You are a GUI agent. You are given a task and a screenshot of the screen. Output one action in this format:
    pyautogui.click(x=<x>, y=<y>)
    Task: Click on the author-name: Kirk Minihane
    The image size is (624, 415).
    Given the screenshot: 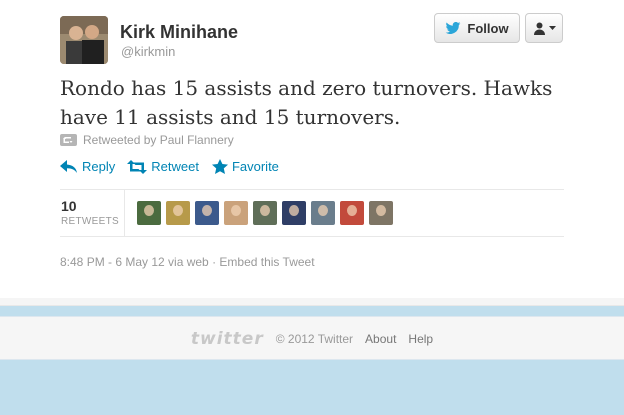 What is the action you would take?
    pyautogui.click(x=179, y=32)
    